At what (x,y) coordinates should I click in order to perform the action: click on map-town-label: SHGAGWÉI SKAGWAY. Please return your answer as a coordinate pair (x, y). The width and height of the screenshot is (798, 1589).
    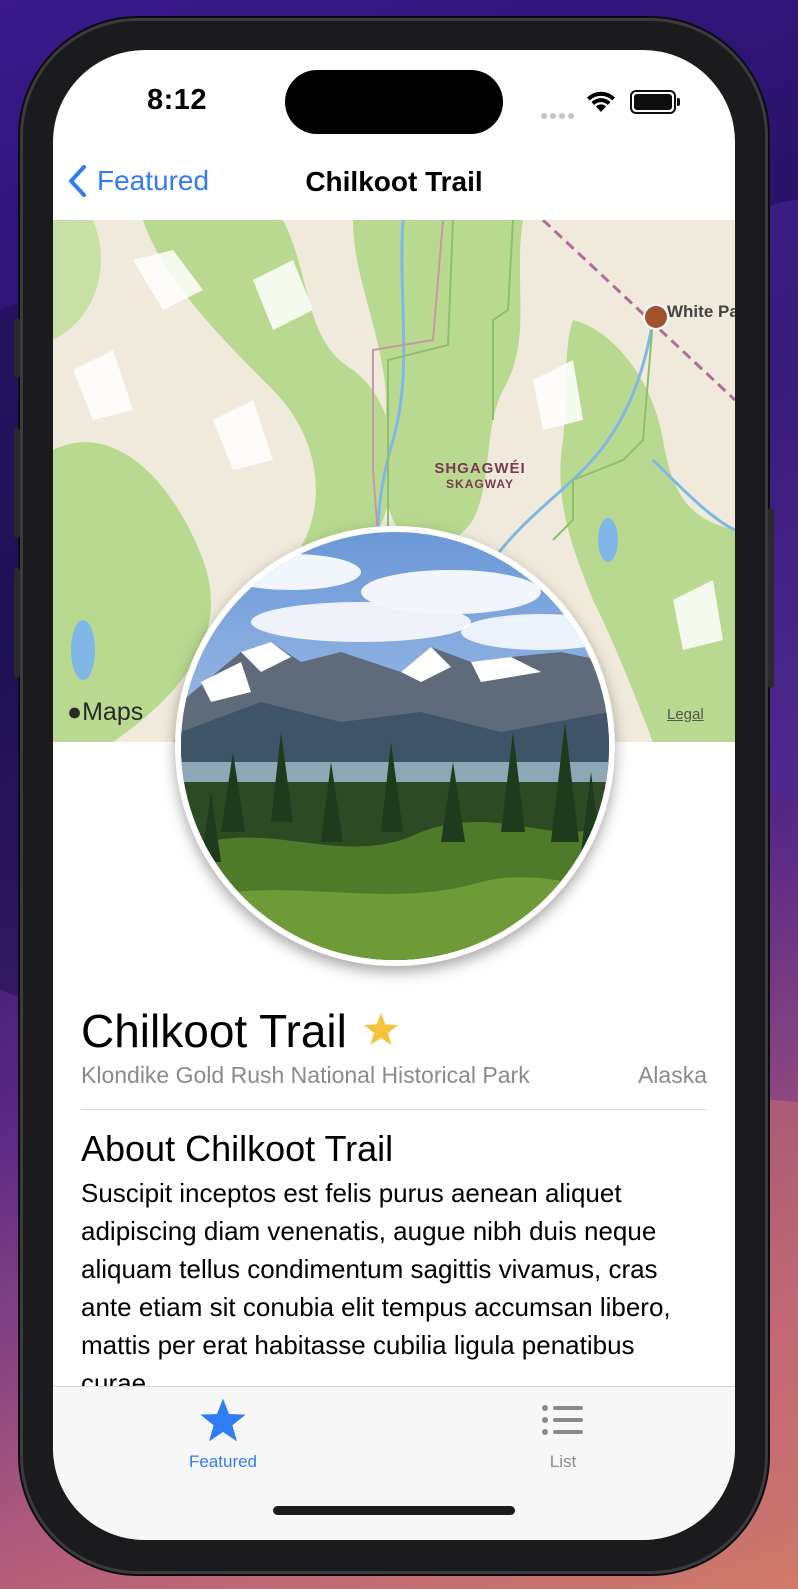
    Looking at the image, I should click on (480, 475).